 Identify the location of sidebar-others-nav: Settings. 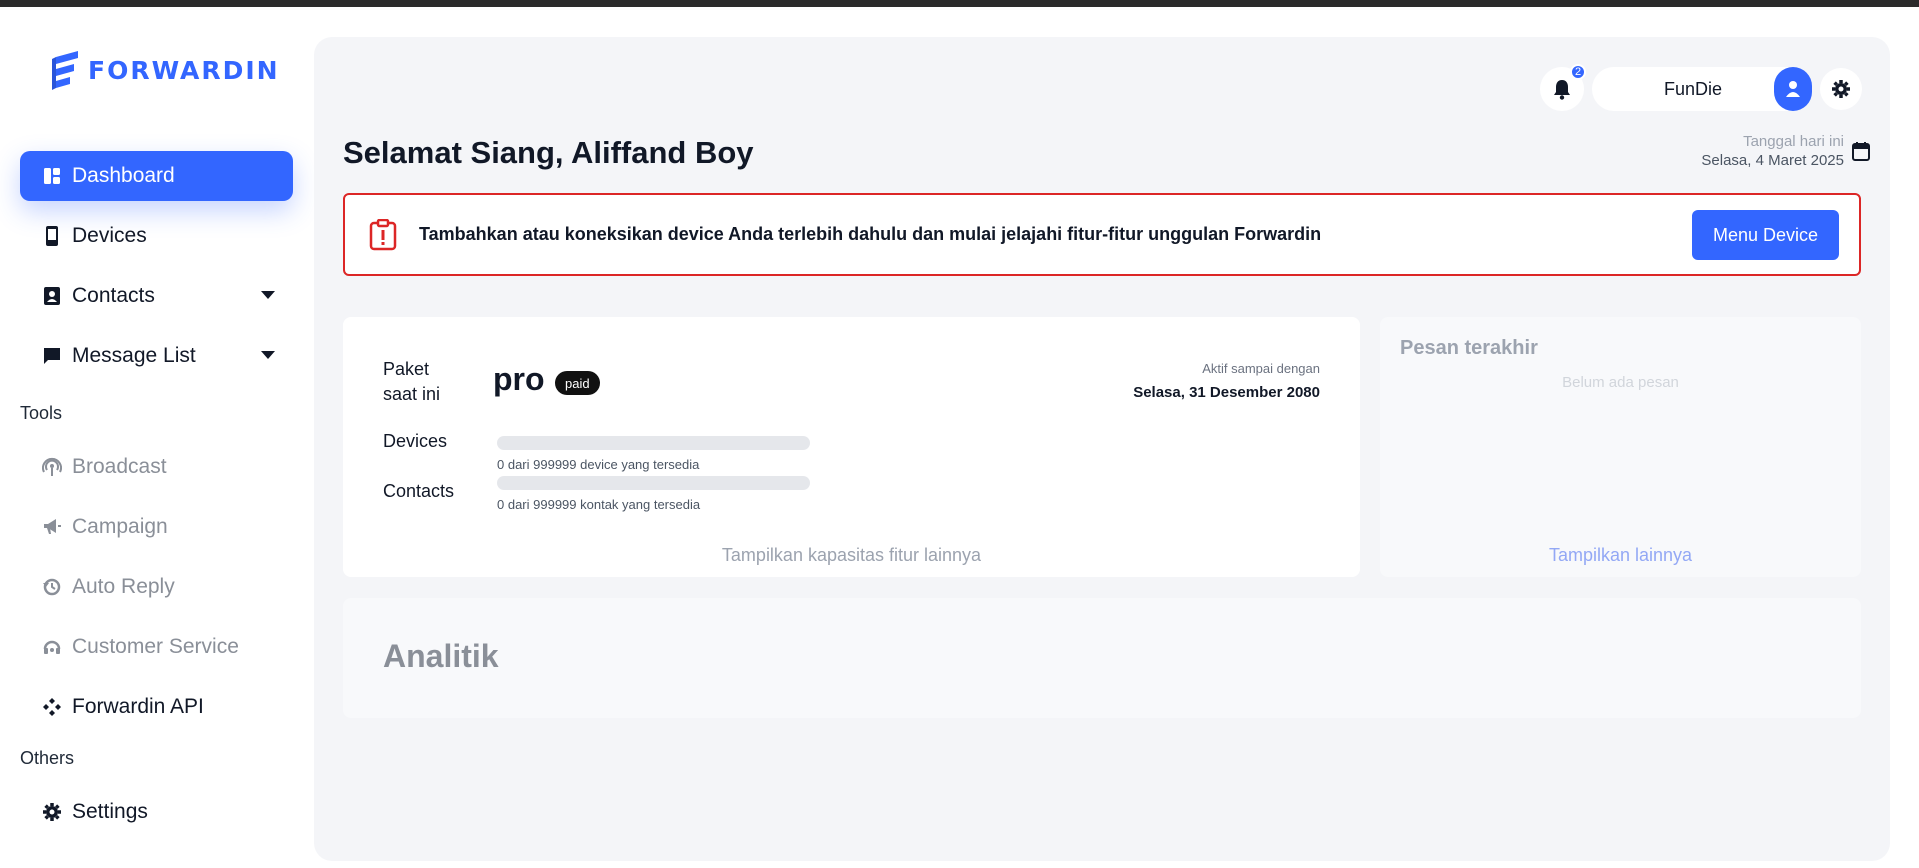
(156, 817).